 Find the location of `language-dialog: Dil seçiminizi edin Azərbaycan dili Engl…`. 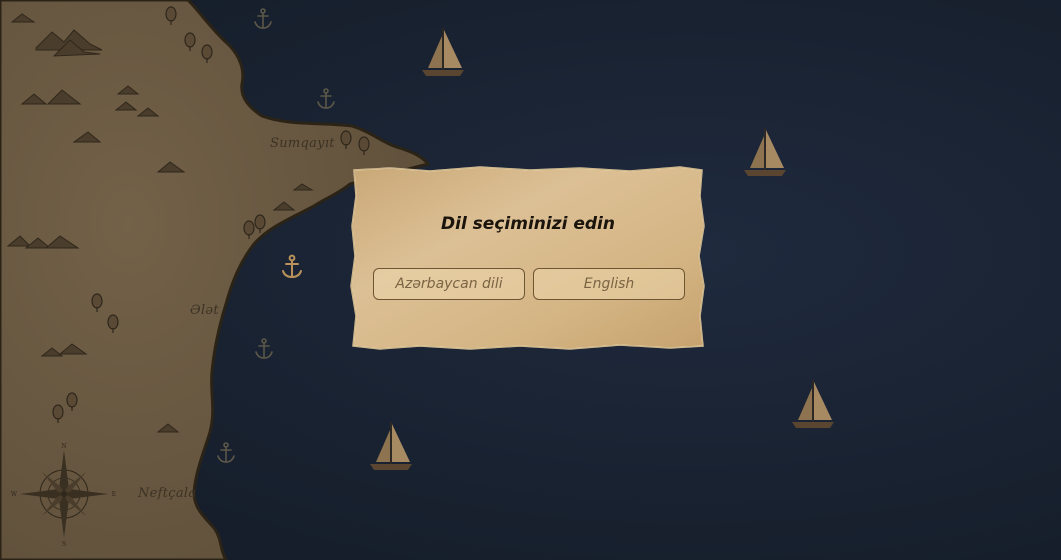

language-dialog: Dil seçiminizi edin Azərbaycan dili Engl… is located at coordinates (528, 258).